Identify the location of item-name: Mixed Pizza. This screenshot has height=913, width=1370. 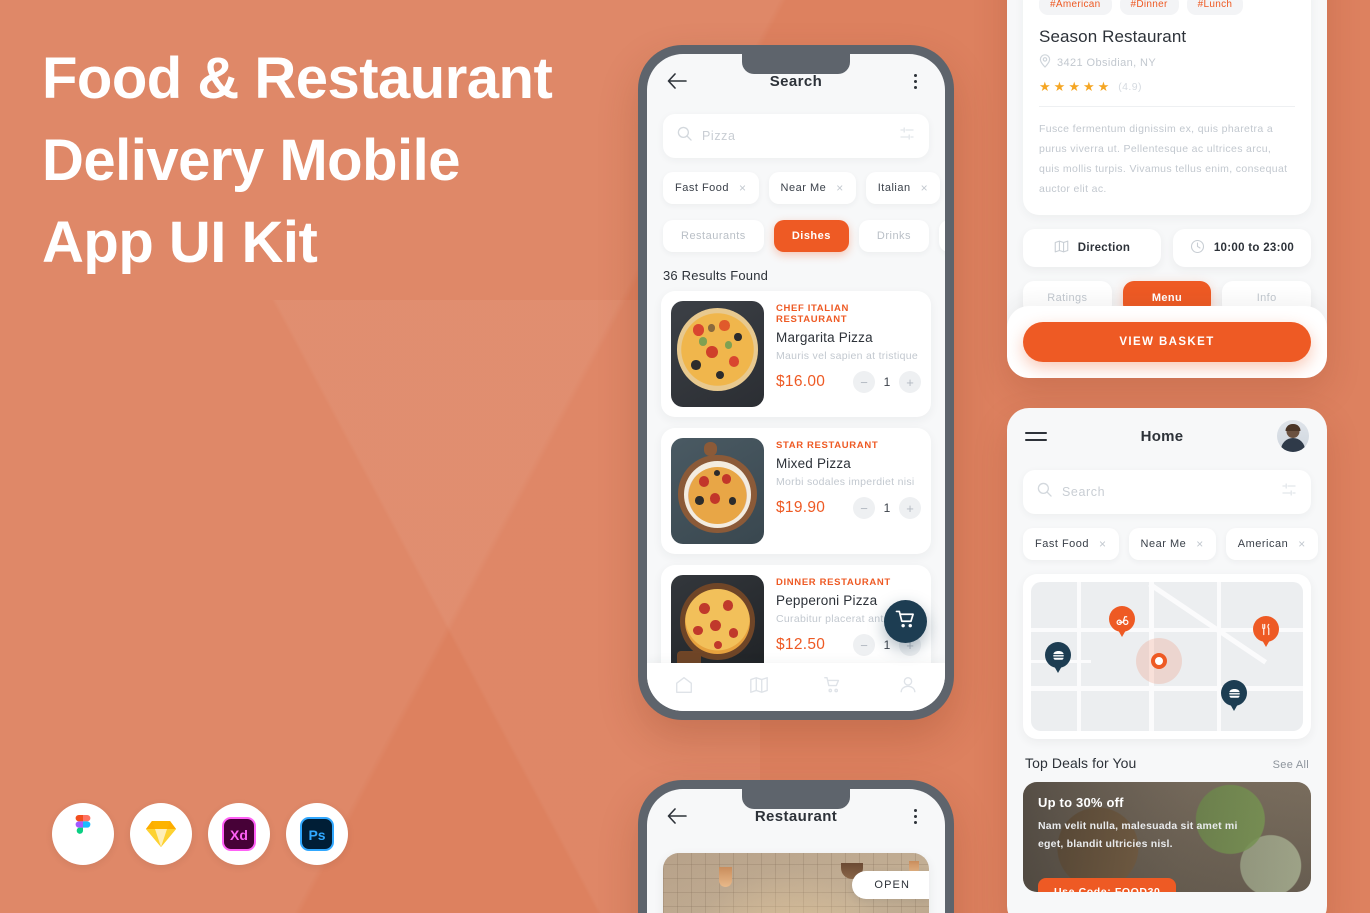
(813, 463).